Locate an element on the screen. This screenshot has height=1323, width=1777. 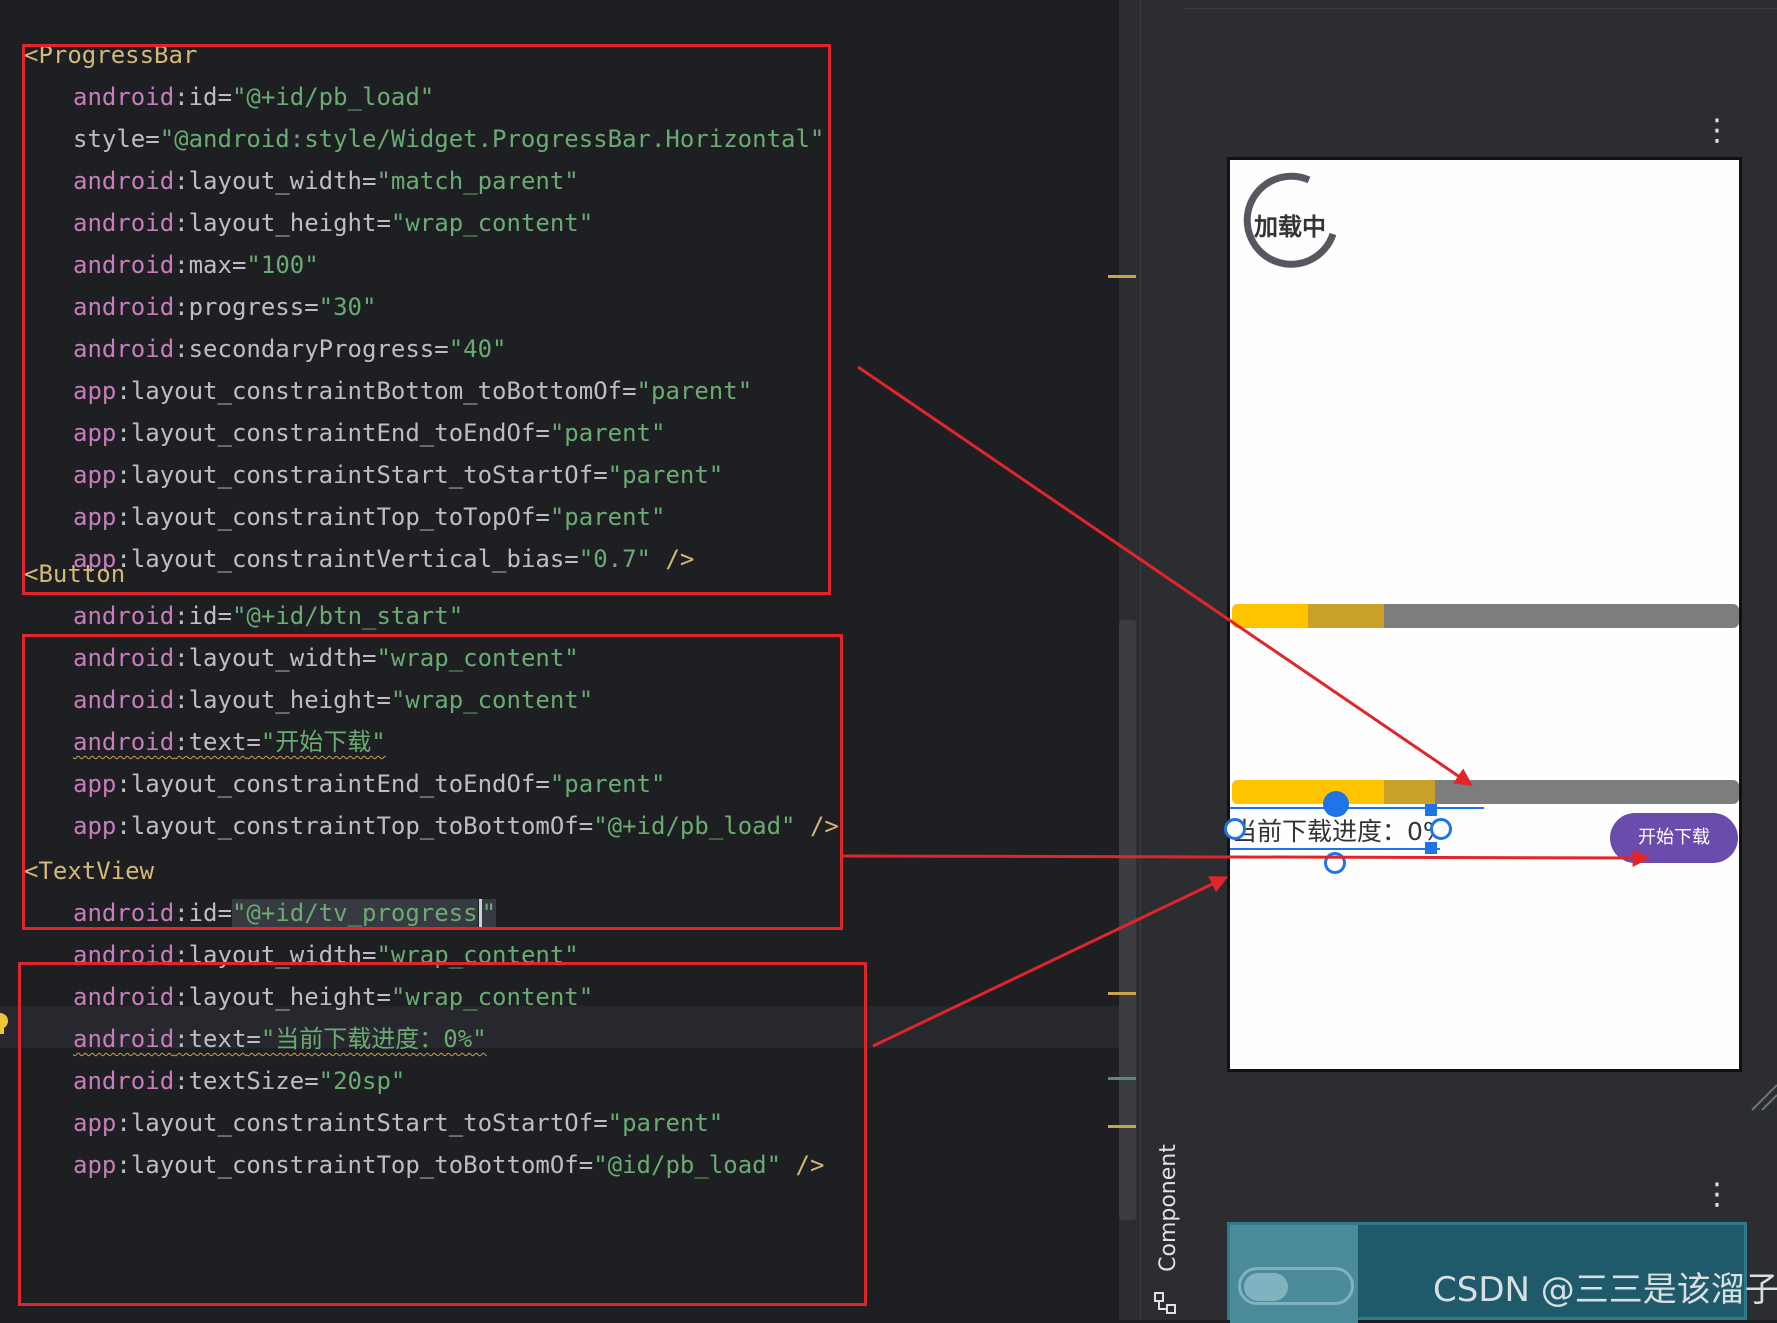
annotation-box-button is located at coordinates (432, 782).